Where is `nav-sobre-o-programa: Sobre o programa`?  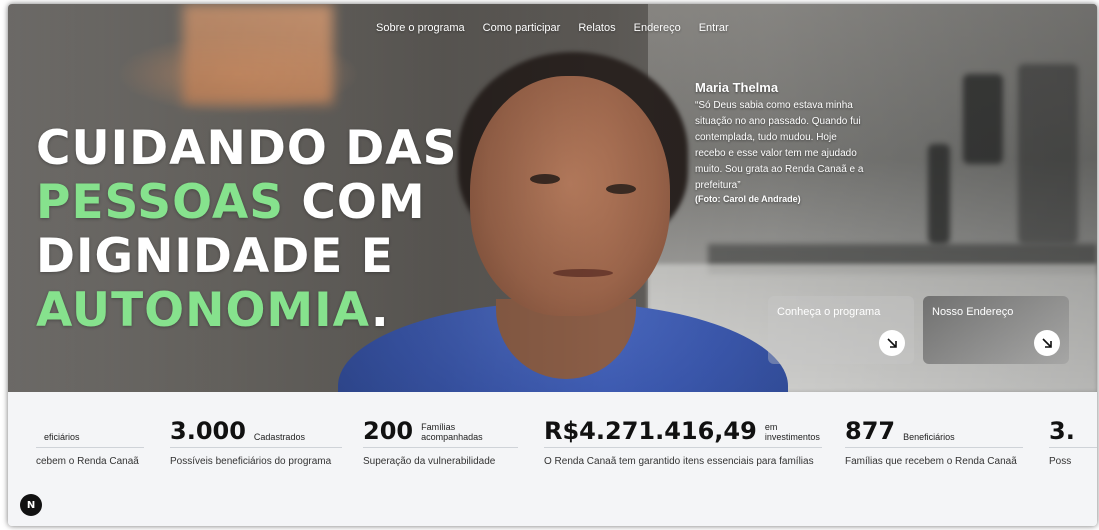 nav-sobre-o-programa: Sobre o programa is located at coordinates (420, 28).